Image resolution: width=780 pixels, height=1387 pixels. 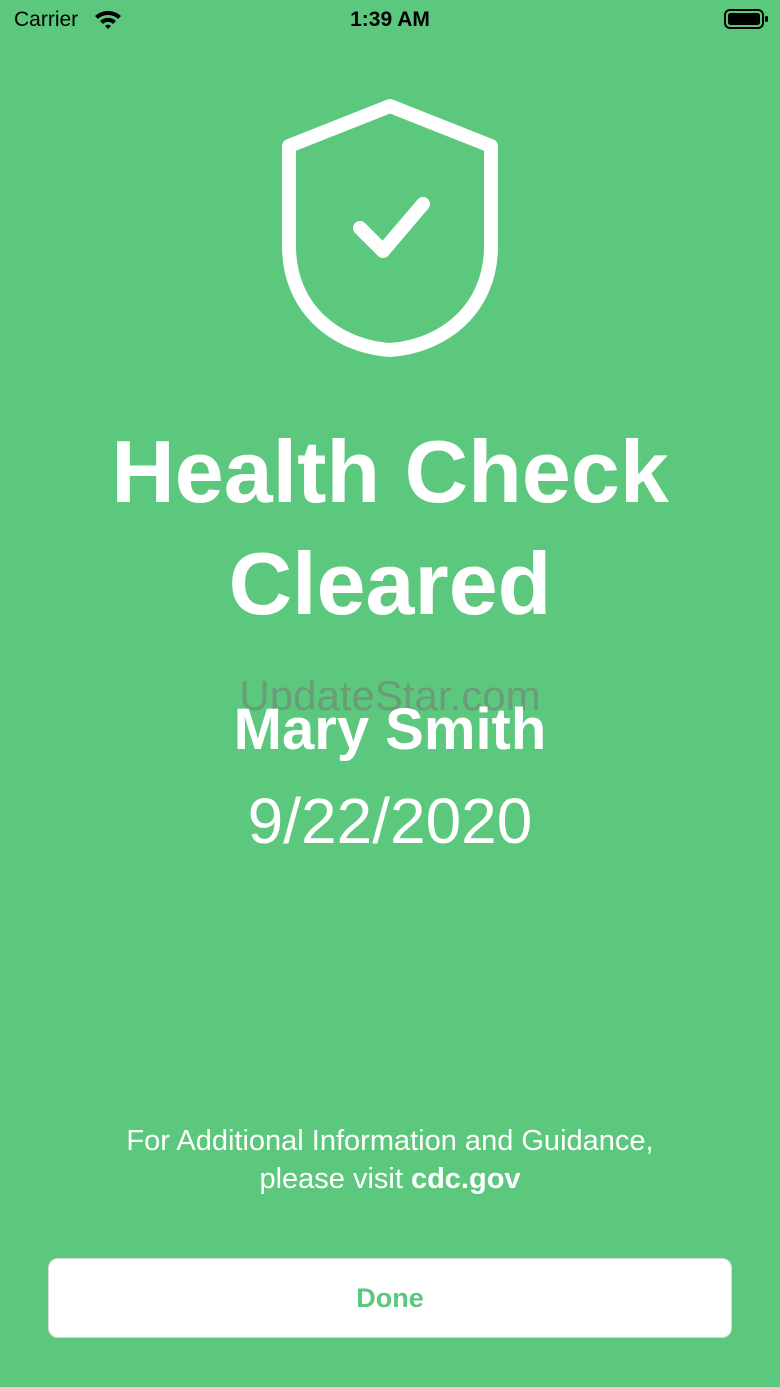 What do you see at coordinates (390, 821) in the screenshot?
I see `check-date: 9/22/2020` at bounding box center [390, 821].